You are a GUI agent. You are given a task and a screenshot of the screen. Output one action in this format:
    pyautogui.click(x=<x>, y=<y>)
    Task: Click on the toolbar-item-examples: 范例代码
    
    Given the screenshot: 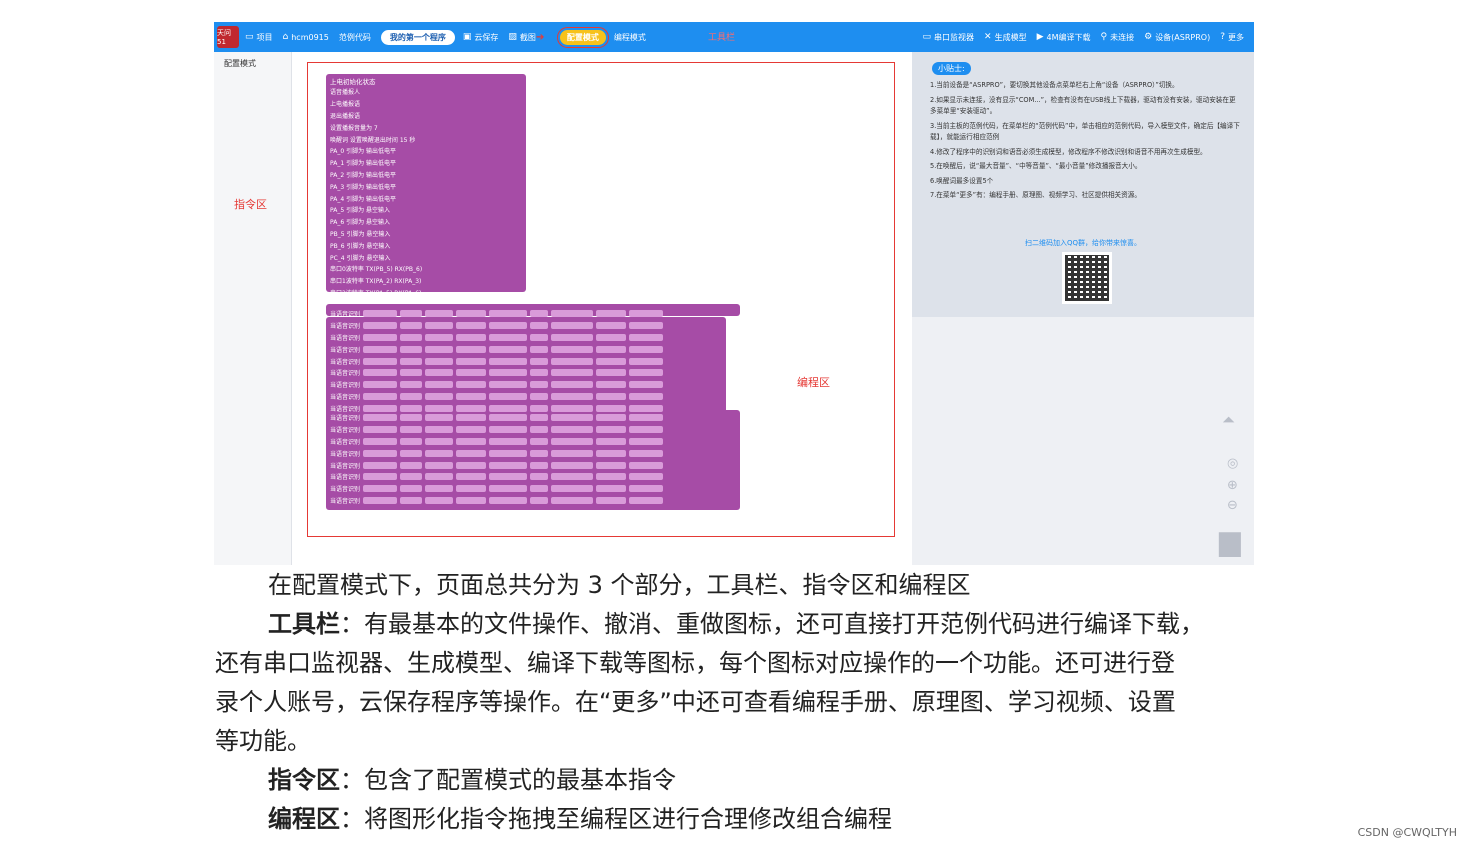 What is the action you would take?
    pyautogui.click(x=355, y=37)
    